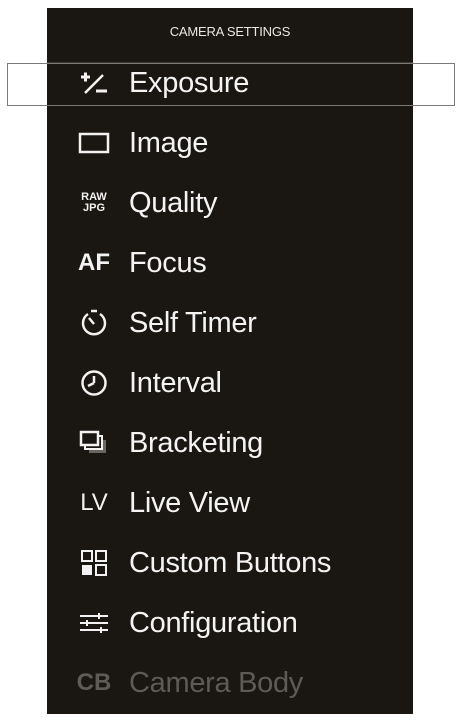  Describe the element at coordinates (230, 203) in the screenshot. I see `menu-item-quality: RAW JPG Quality` at that location.